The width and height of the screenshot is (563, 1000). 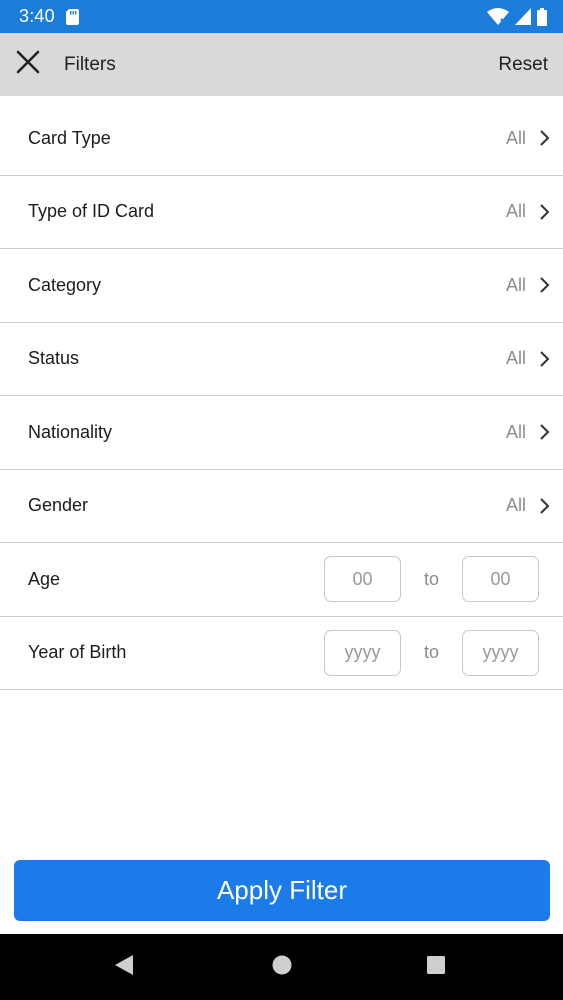 What do you see at coordinates (69, 137) in the screenshot?
I see `filter-label: Card Type` at bounding box center [69, 137].